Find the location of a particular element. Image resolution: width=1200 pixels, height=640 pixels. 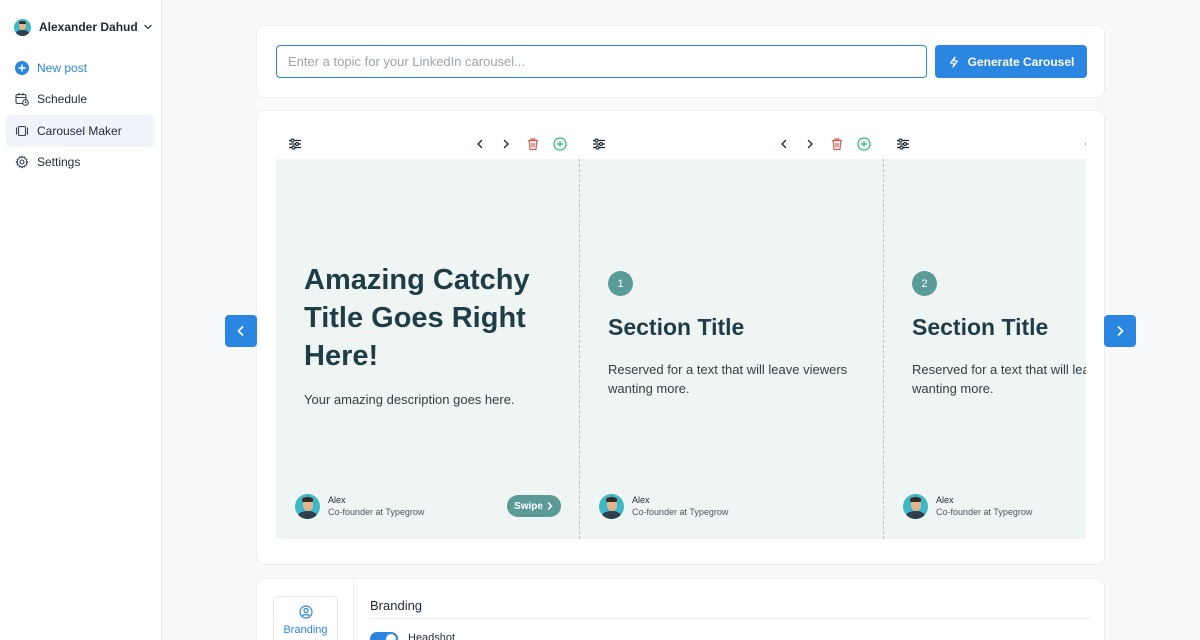

account-switcher: Alexander Dahud is located at coordinates (84, 27).